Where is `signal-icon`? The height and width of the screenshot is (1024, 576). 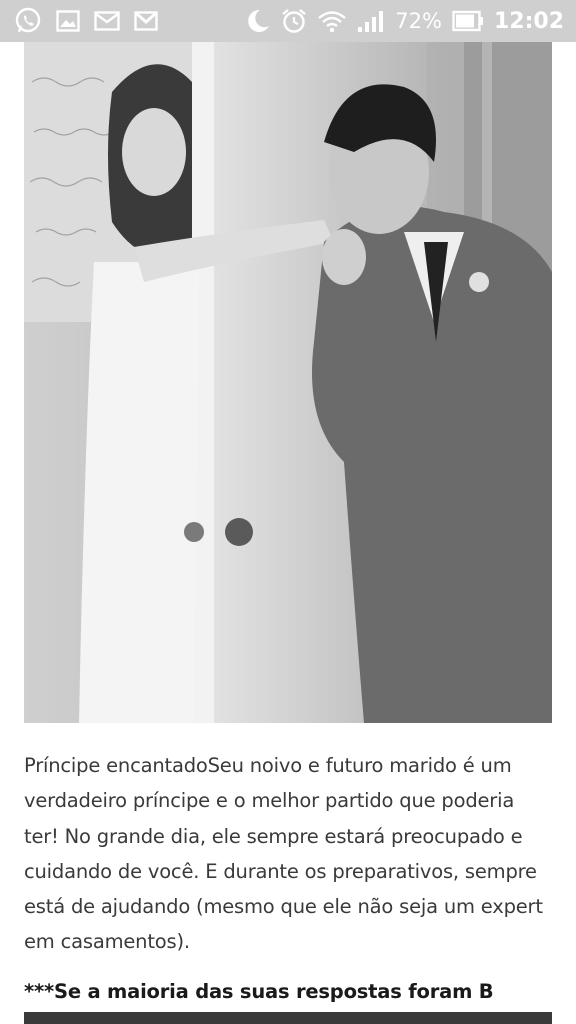
signal-icon is located at coordinates (371, 21).